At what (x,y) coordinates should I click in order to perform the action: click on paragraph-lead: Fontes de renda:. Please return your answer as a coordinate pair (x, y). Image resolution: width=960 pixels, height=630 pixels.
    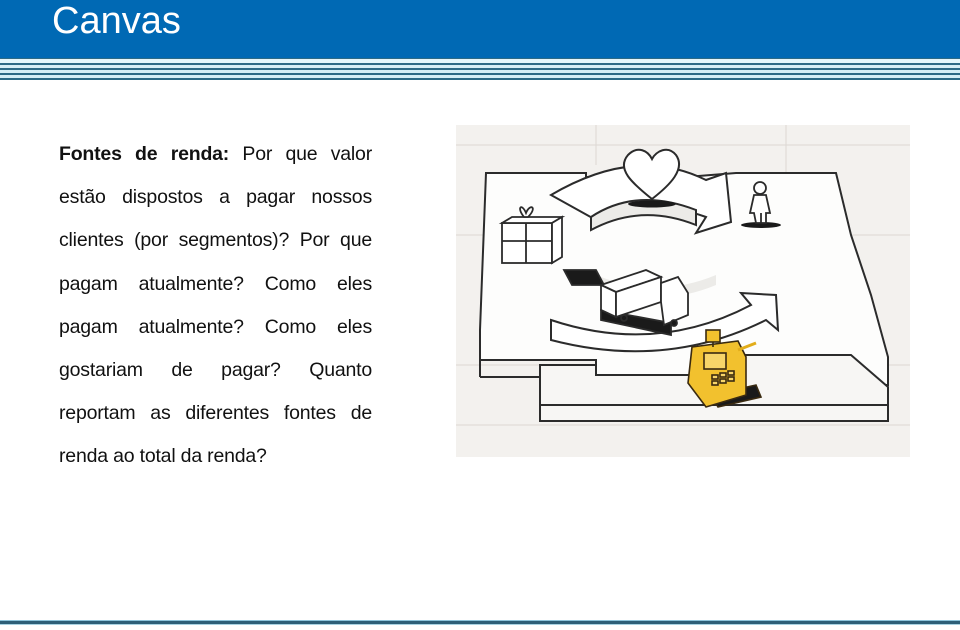
    Looking at the image, I should click on (144, 154).